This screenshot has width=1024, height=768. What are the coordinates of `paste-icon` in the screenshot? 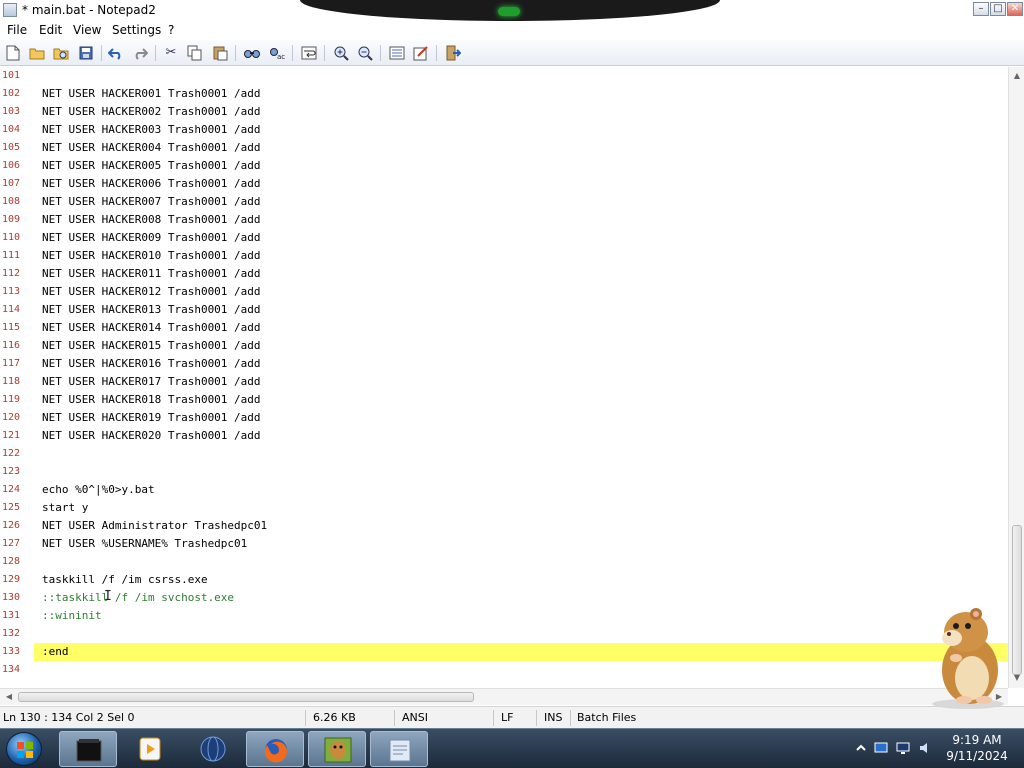 It's located at (220, 53).